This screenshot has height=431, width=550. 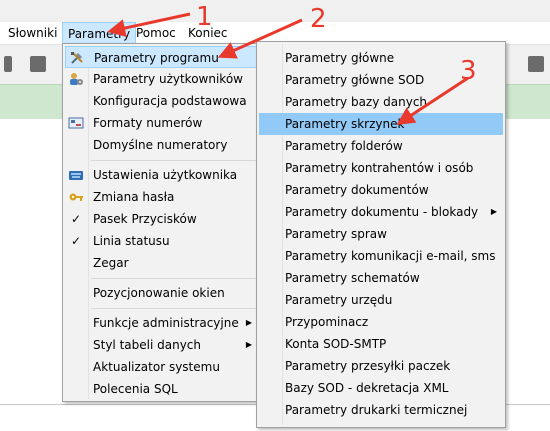 I want to click on annotation-number-2: 2, so click(x=318, y=19).